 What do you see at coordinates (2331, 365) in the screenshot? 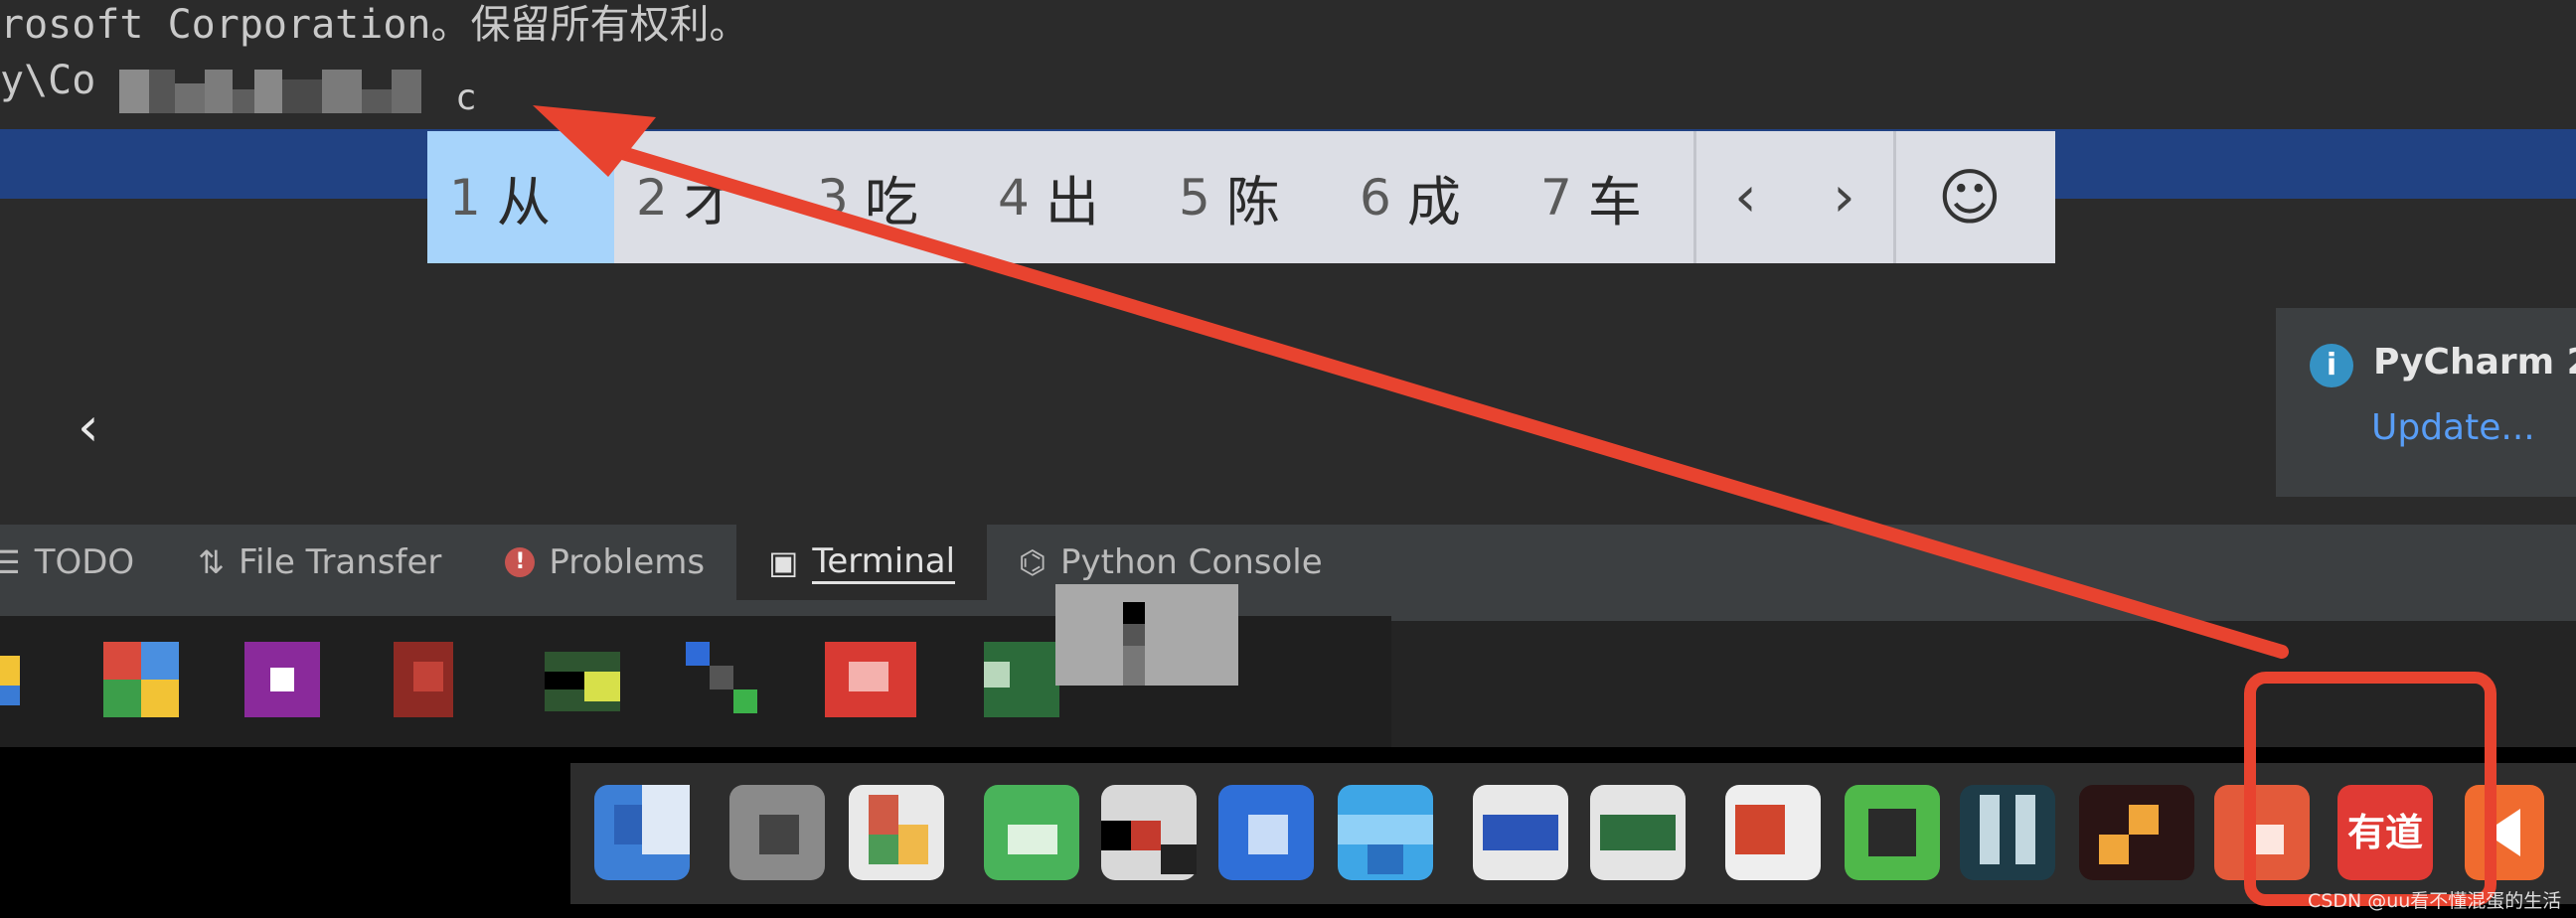
I see `info-icon: i` at bounding box center [2331, 365].